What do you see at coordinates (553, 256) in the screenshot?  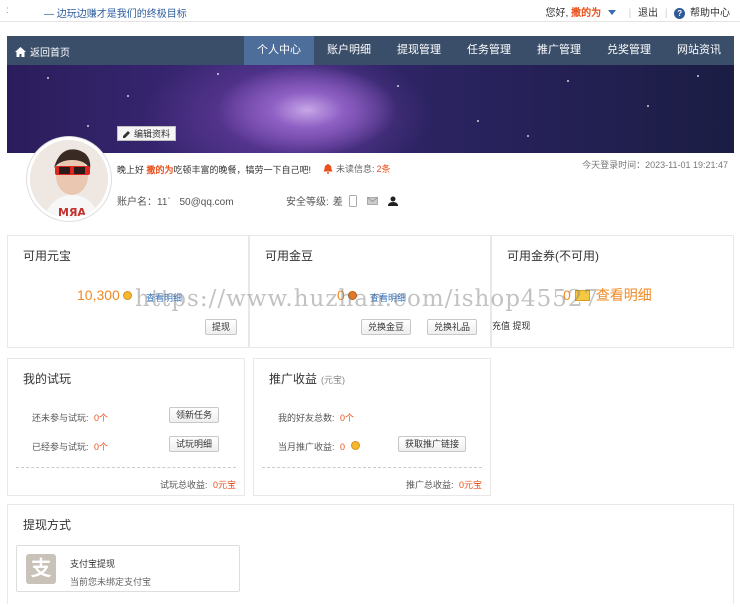 I see `card-title: 可用金券(不可用)` at bounding box center [553, 256].